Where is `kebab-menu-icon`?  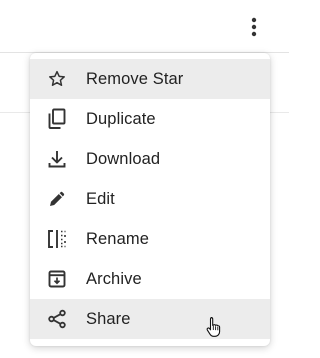 kebab-menu-icon is located at coordinates (254, 27).